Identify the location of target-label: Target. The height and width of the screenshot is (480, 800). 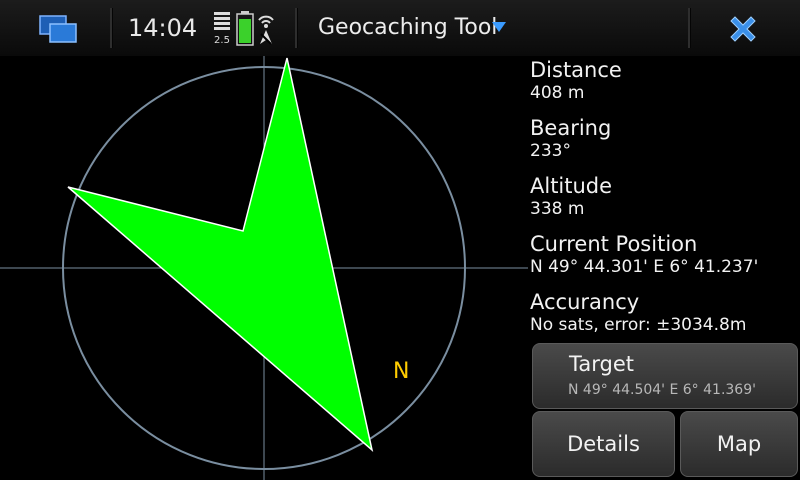
(601, 364).